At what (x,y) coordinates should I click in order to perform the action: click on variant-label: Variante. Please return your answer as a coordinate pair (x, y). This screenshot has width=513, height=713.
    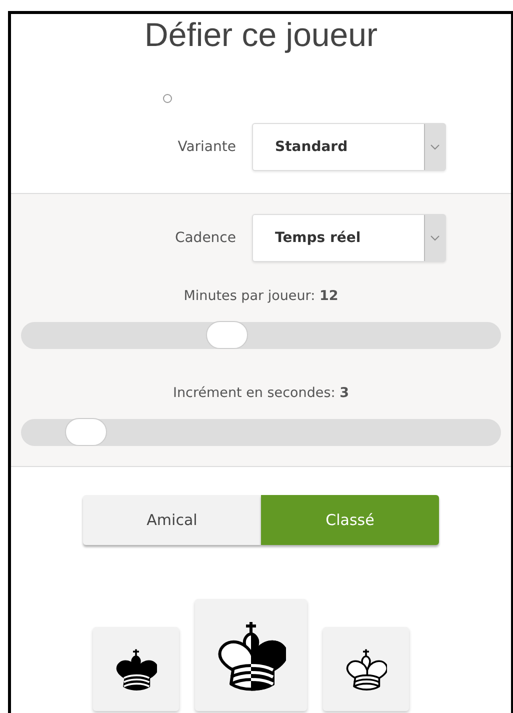
    Looking at the image, I should click on (206, 147).